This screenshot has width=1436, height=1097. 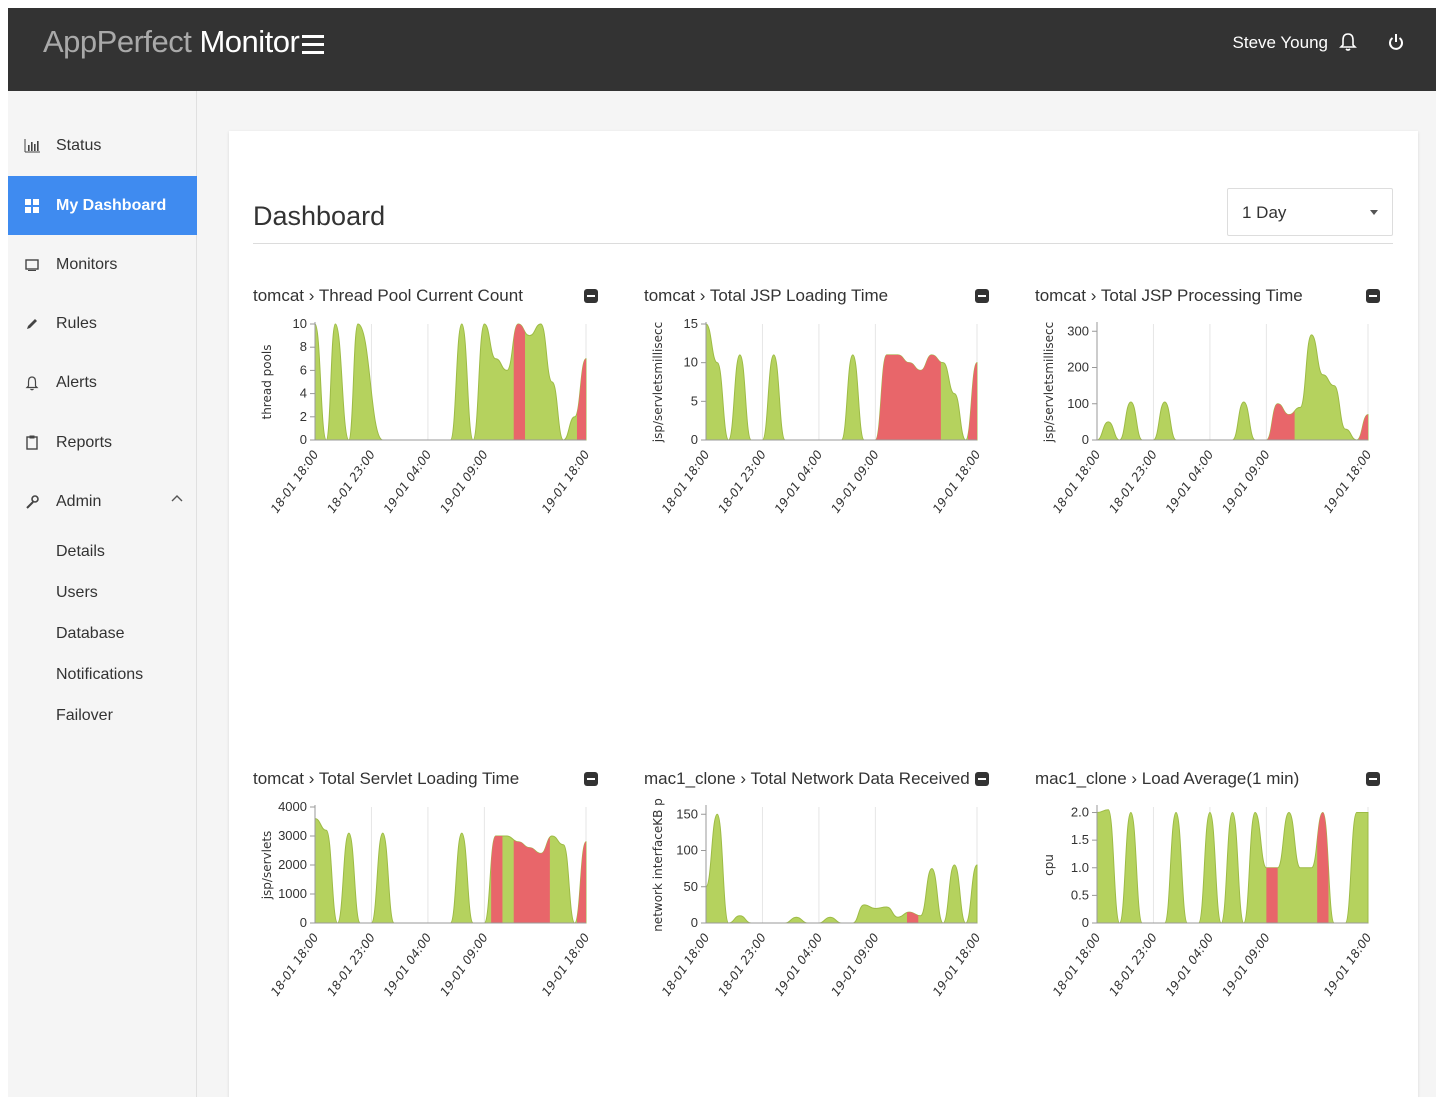 What do you see at coordinates (292, 893) in the screenshot?
I see `y-tick-label: 1000` at bounding box center [292, 893].